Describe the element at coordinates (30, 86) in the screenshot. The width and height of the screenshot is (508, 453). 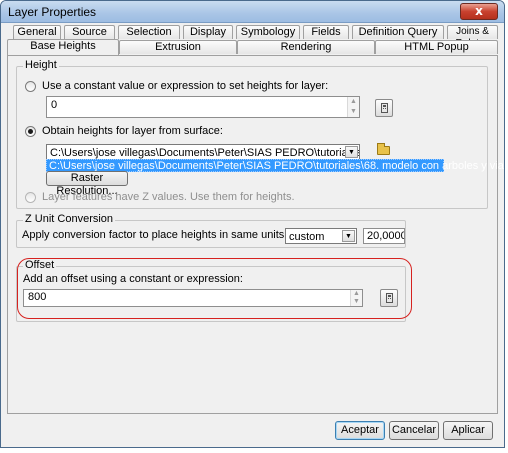
I see `radio-constant-value` at that location.